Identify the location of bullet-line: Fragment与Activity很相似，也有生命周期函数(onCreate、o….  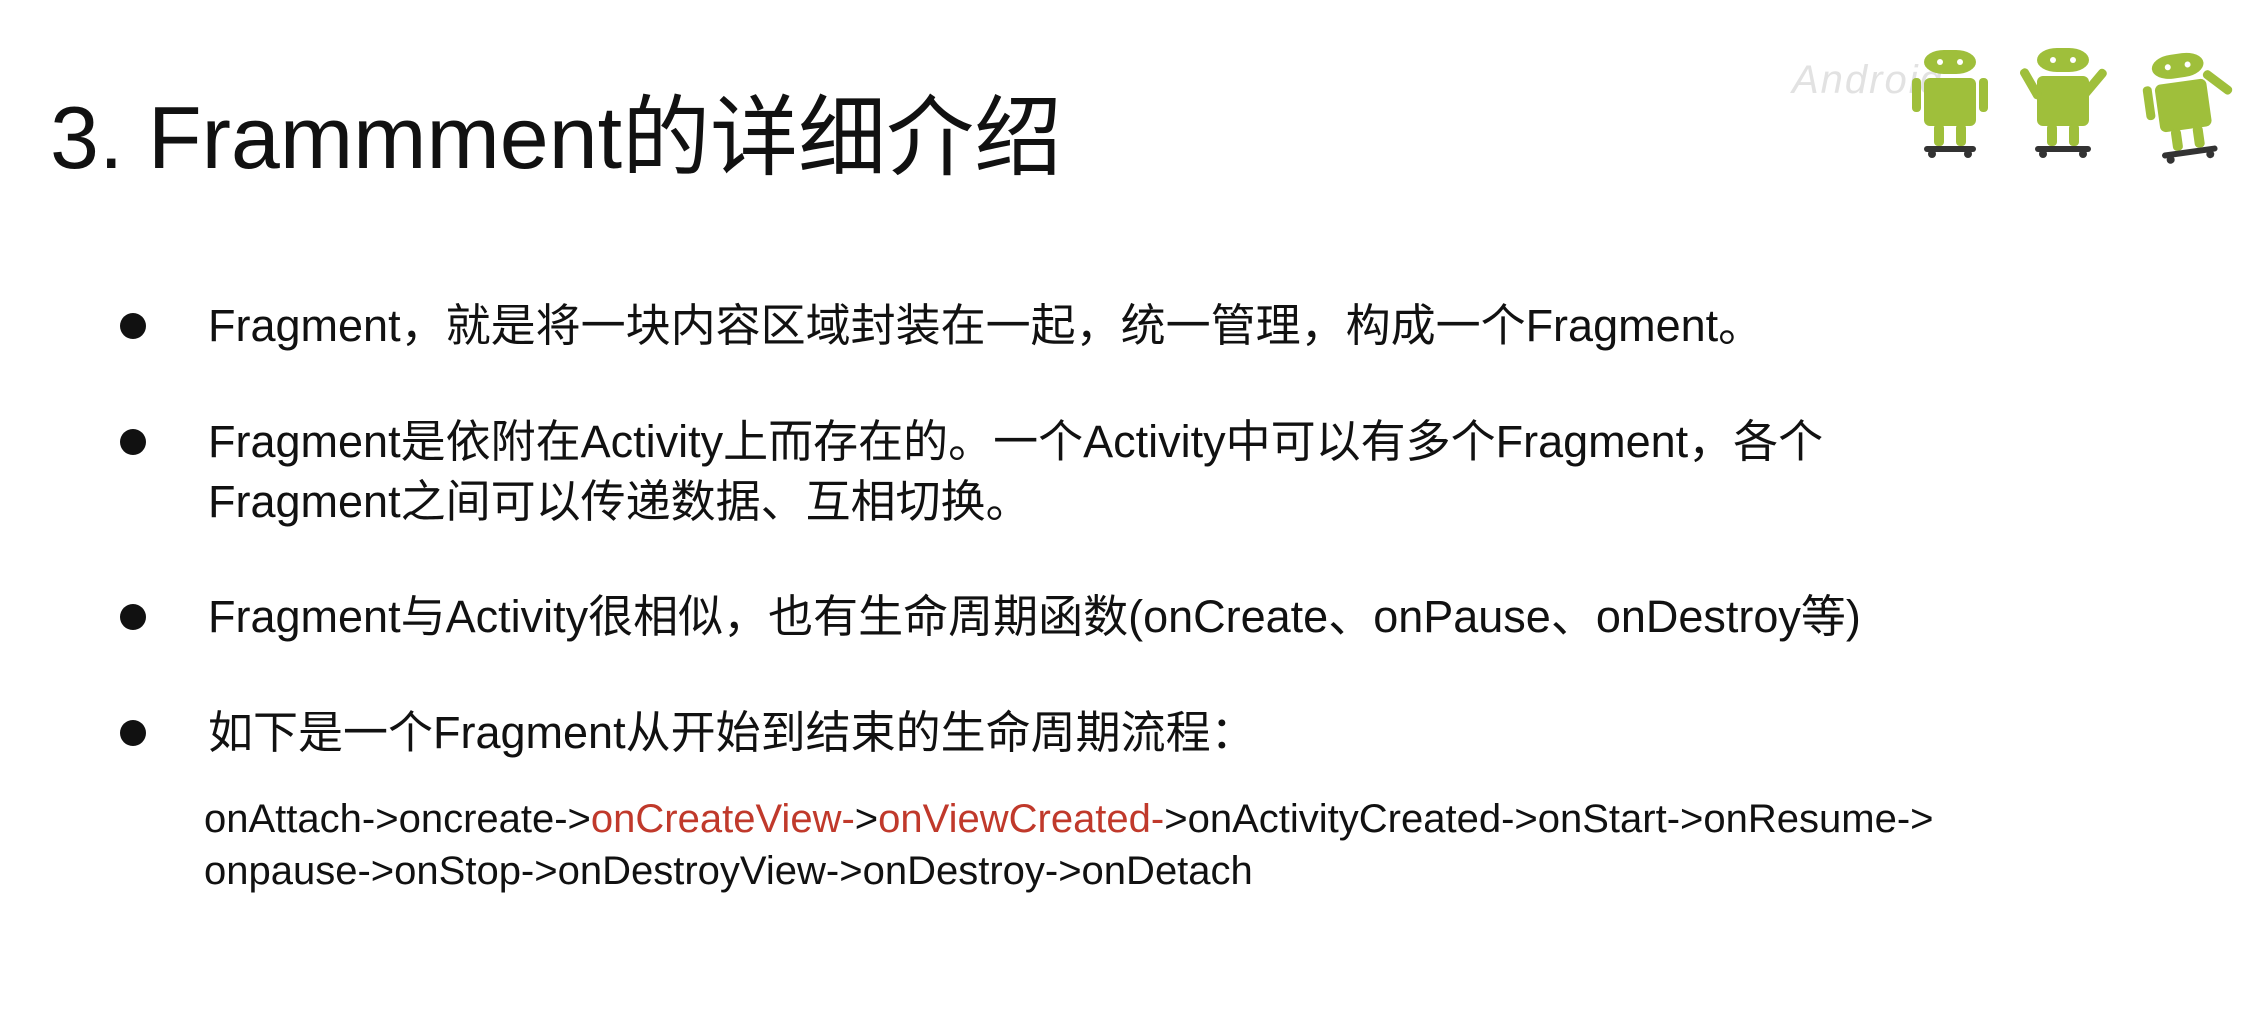
(1034, 616).